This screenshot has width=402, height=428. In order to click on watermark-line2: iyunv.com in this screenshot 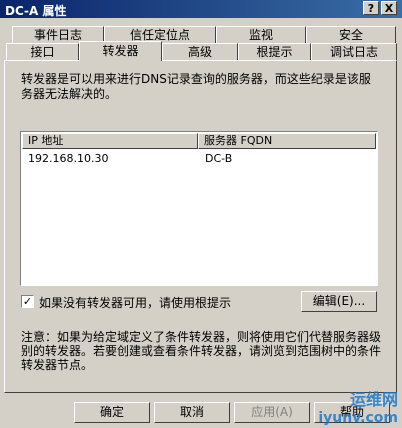, I will do `click(358, 418)`.